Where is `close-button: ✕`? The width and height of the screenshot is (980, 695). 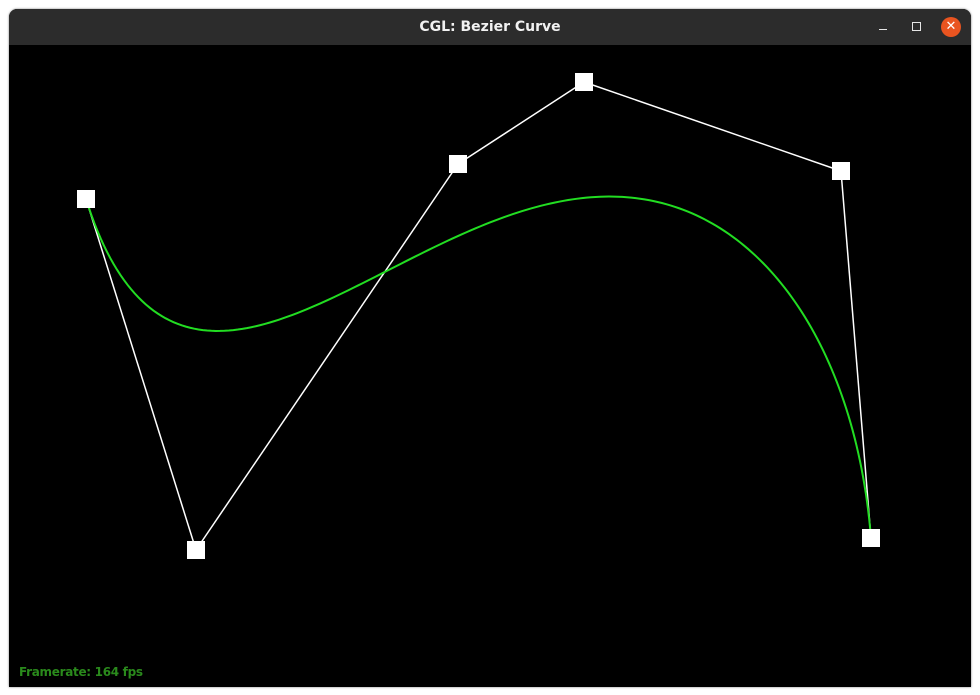
close-button: ✕ is located at coordinates (951, 27).